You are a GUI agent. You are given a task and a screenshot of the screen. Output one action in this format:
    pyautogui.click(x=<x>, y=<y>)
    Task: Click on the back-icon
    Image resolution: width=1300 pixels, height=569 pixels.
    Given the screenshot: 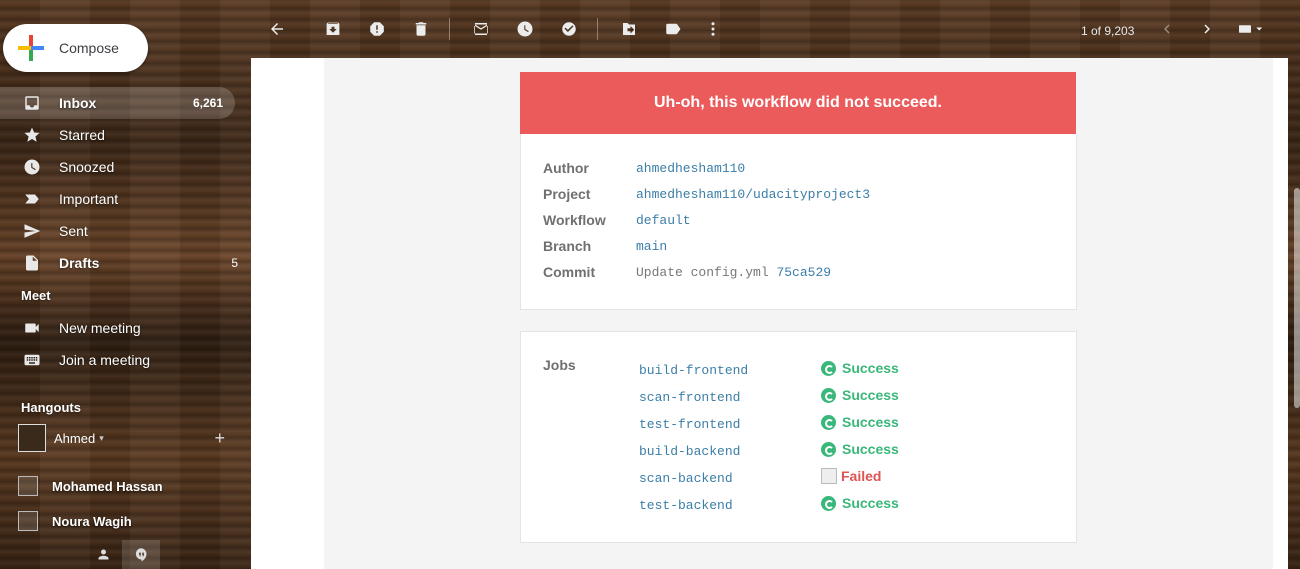 What is the action you would take?
    pyautogui.click(x=277, y=29)
    